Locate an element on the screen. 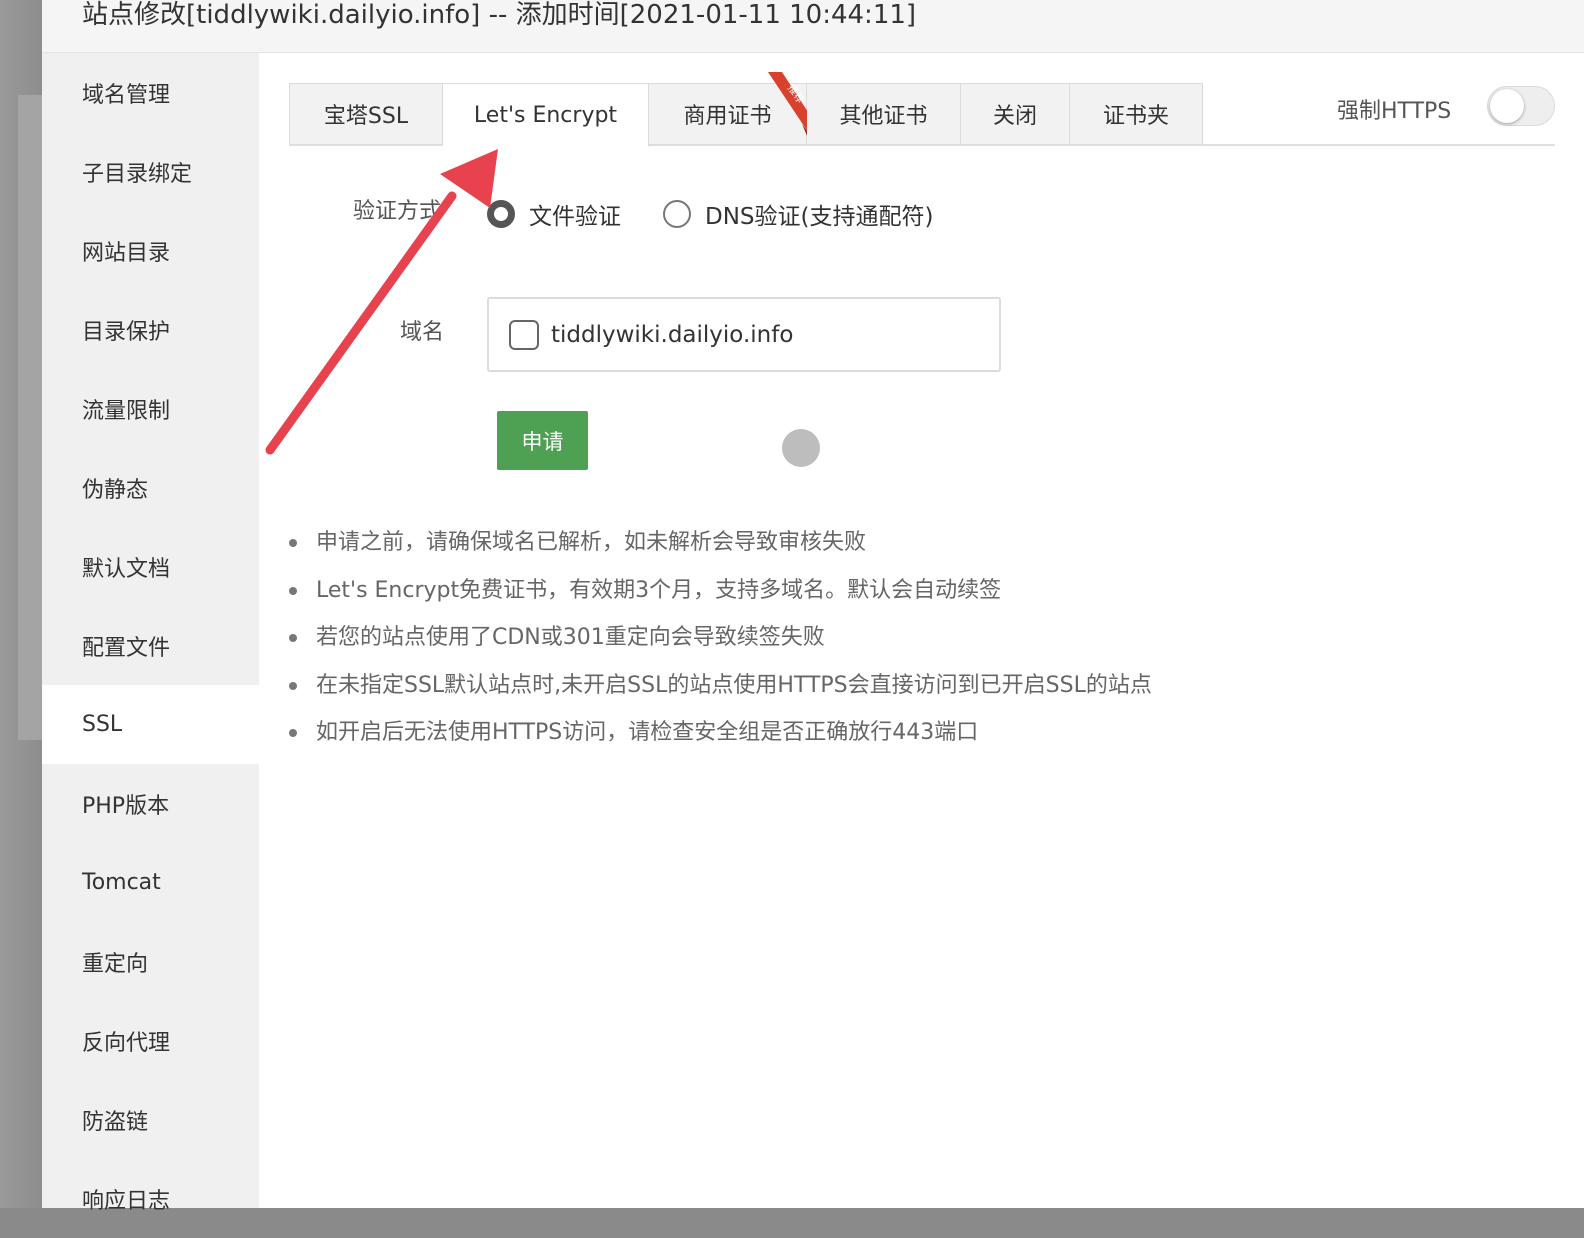  sidebar-item-redirect: 重定向 is located at coordinates (150, 961).